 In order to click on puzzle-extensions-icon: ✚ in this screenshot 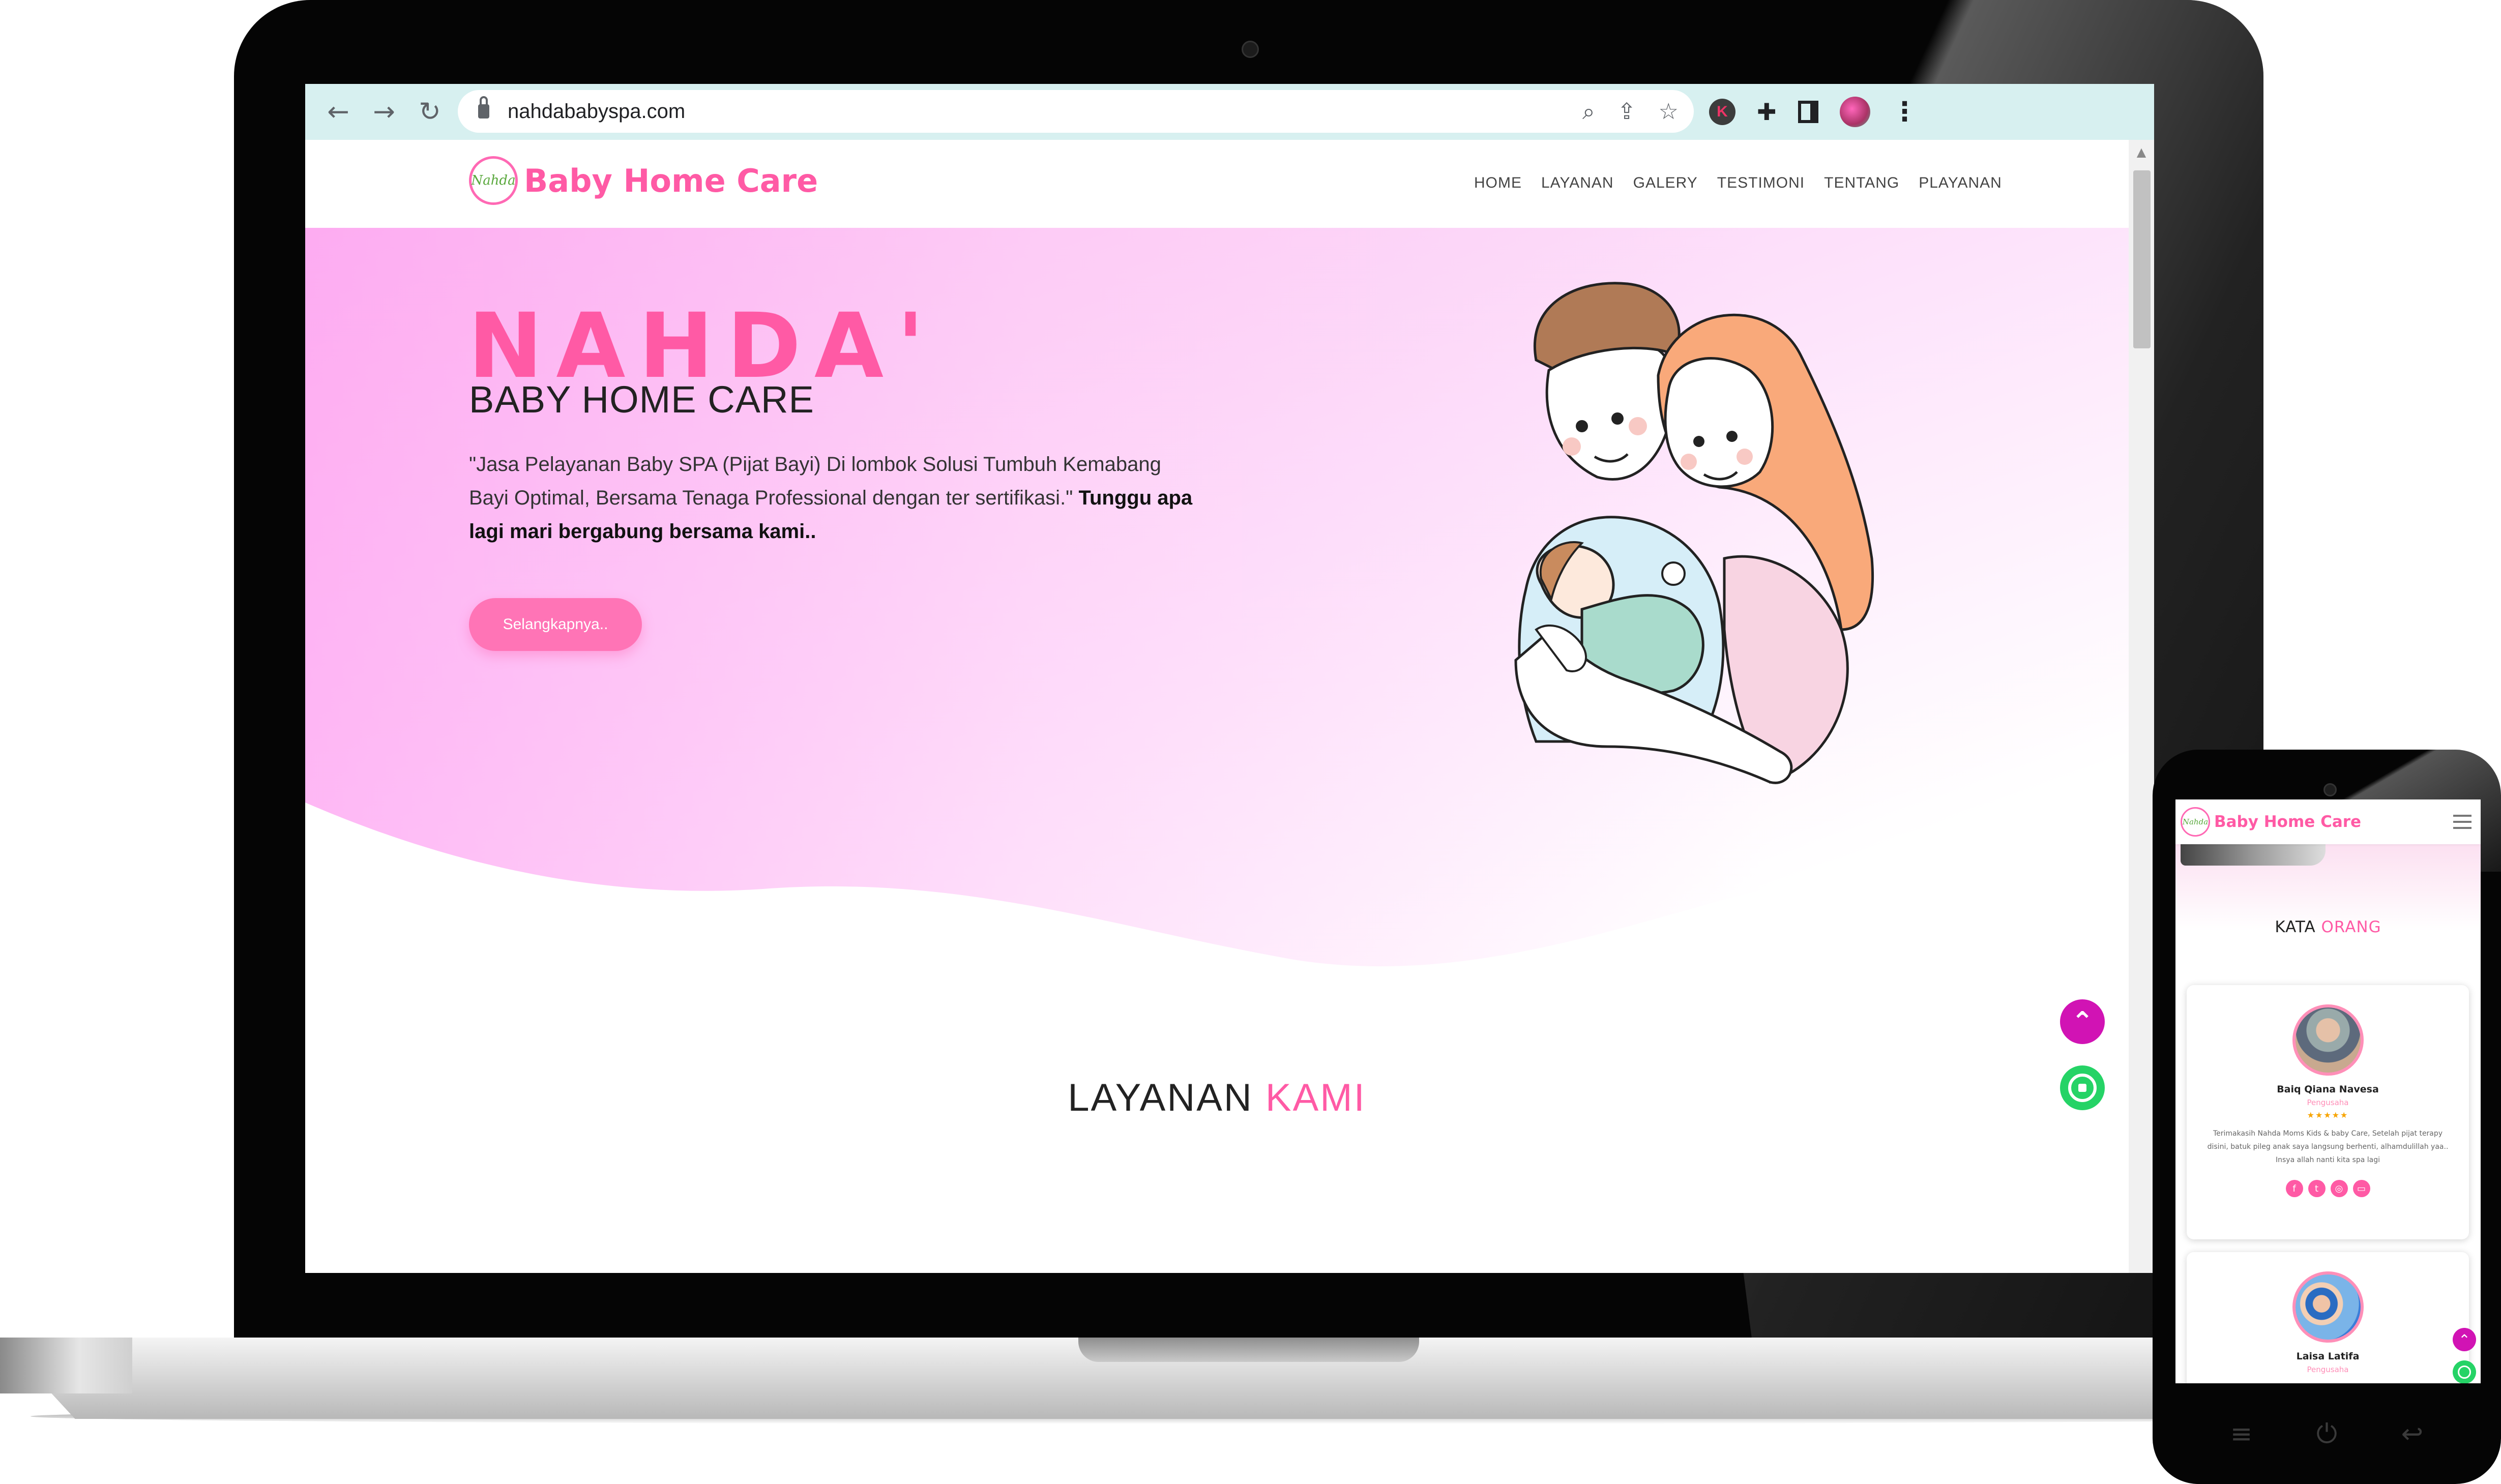, I will do `click(1767, 112)`.